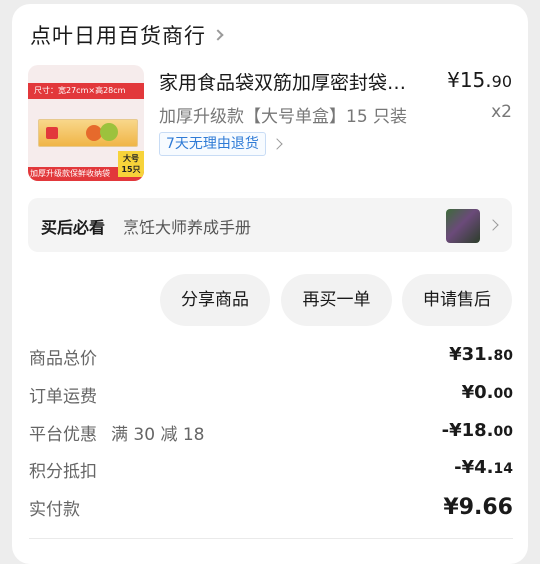 The width and height of the screenshot is (540, 564). Describe the element at coordinates (131, 169) in the screenshot. I see `size-tag-line2: 15只` at that location.